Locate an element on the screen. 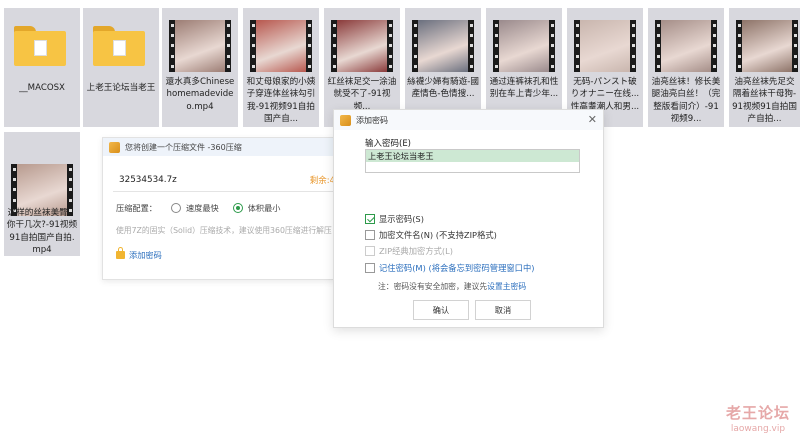 Image resolution: width=800 pixels, height=439 pixels. file-name: 還水真多Chinesehomemadevideo.mp4 is located at coordinates (200, 94).